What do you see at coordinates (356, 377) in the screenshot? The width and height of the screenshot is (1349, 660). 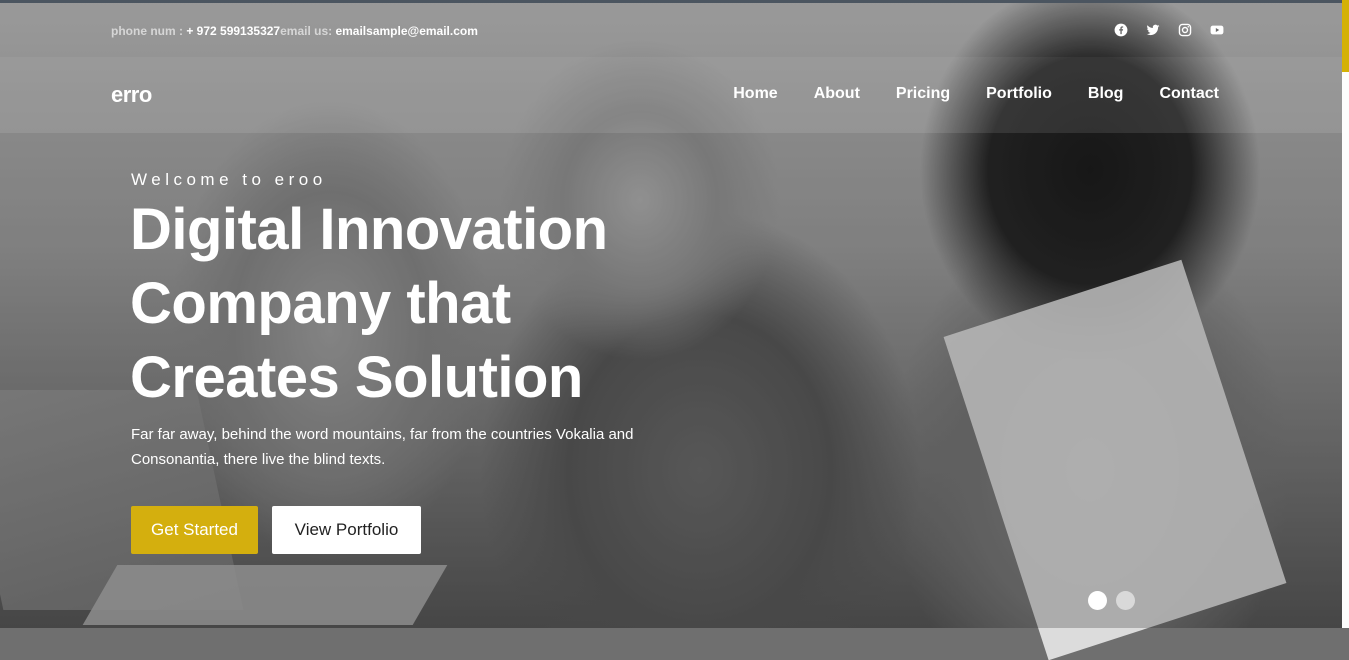 I see `headline-line: Creates Solution` at bounding box center [356, 377].